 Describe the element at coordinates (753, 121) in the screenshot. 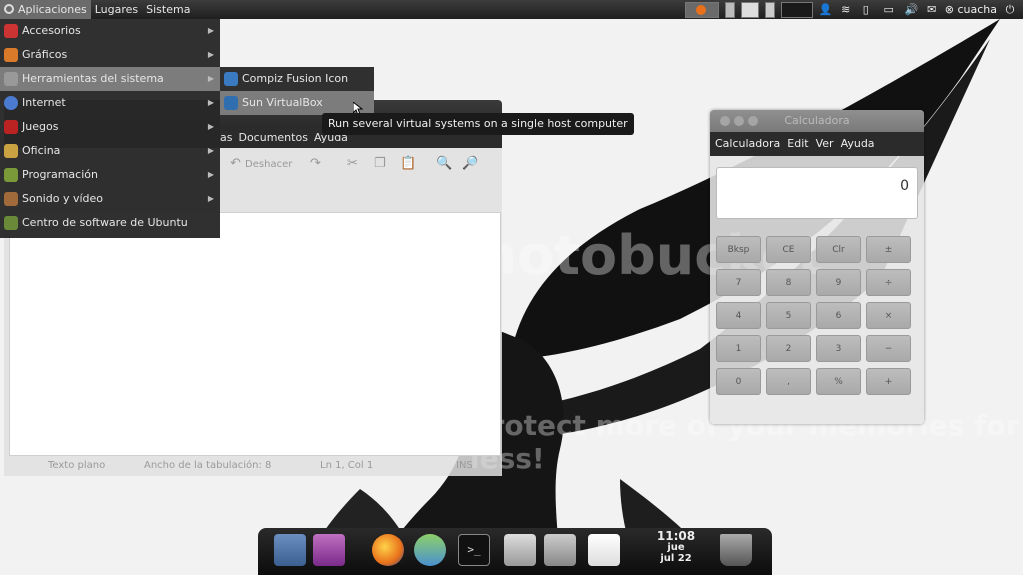

I see `maximize-window-button` at that location.